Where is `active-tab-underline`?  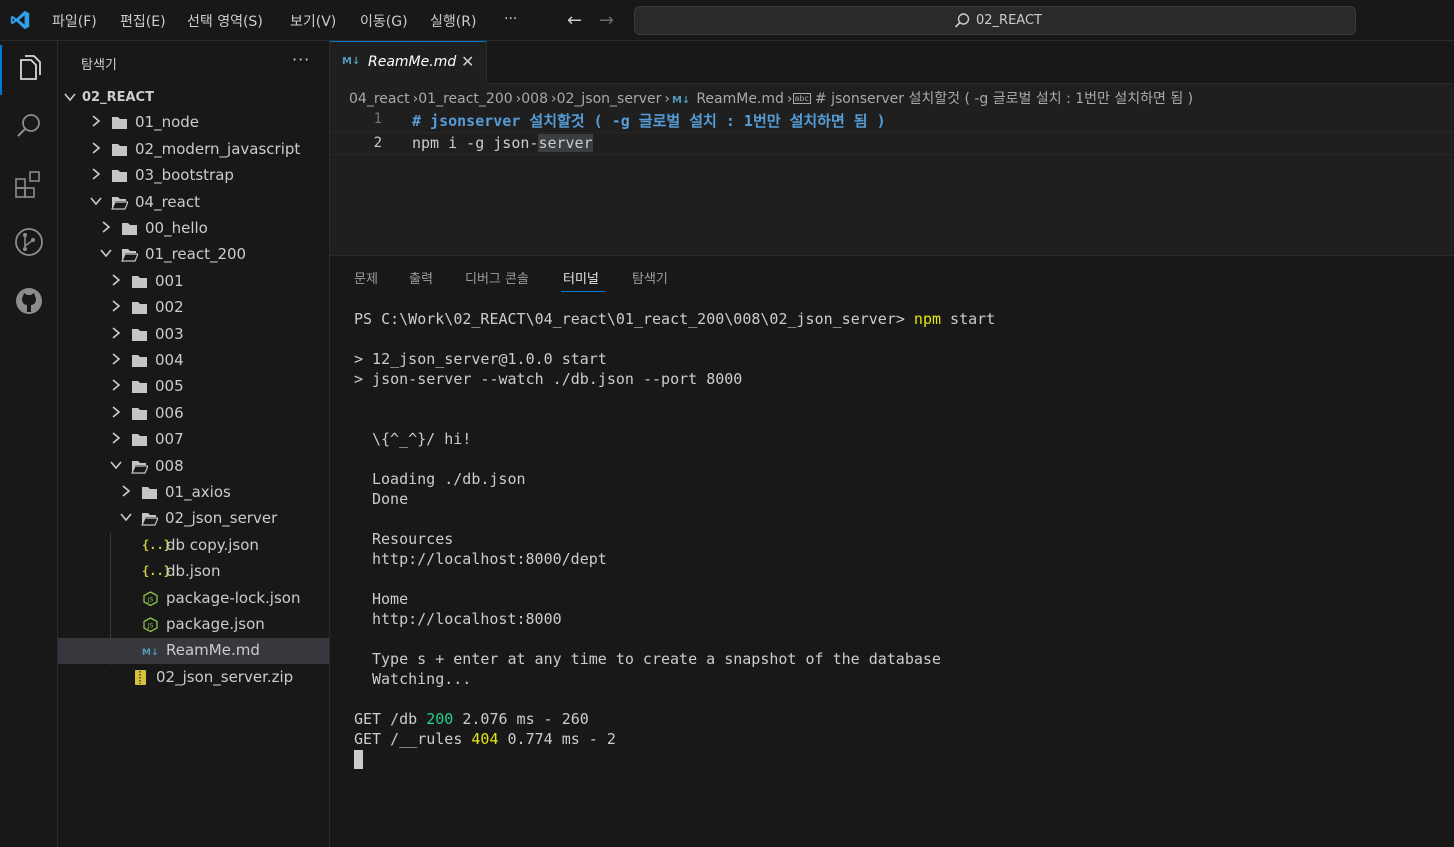 active-tab-underline is located at coordinates (583, 291).